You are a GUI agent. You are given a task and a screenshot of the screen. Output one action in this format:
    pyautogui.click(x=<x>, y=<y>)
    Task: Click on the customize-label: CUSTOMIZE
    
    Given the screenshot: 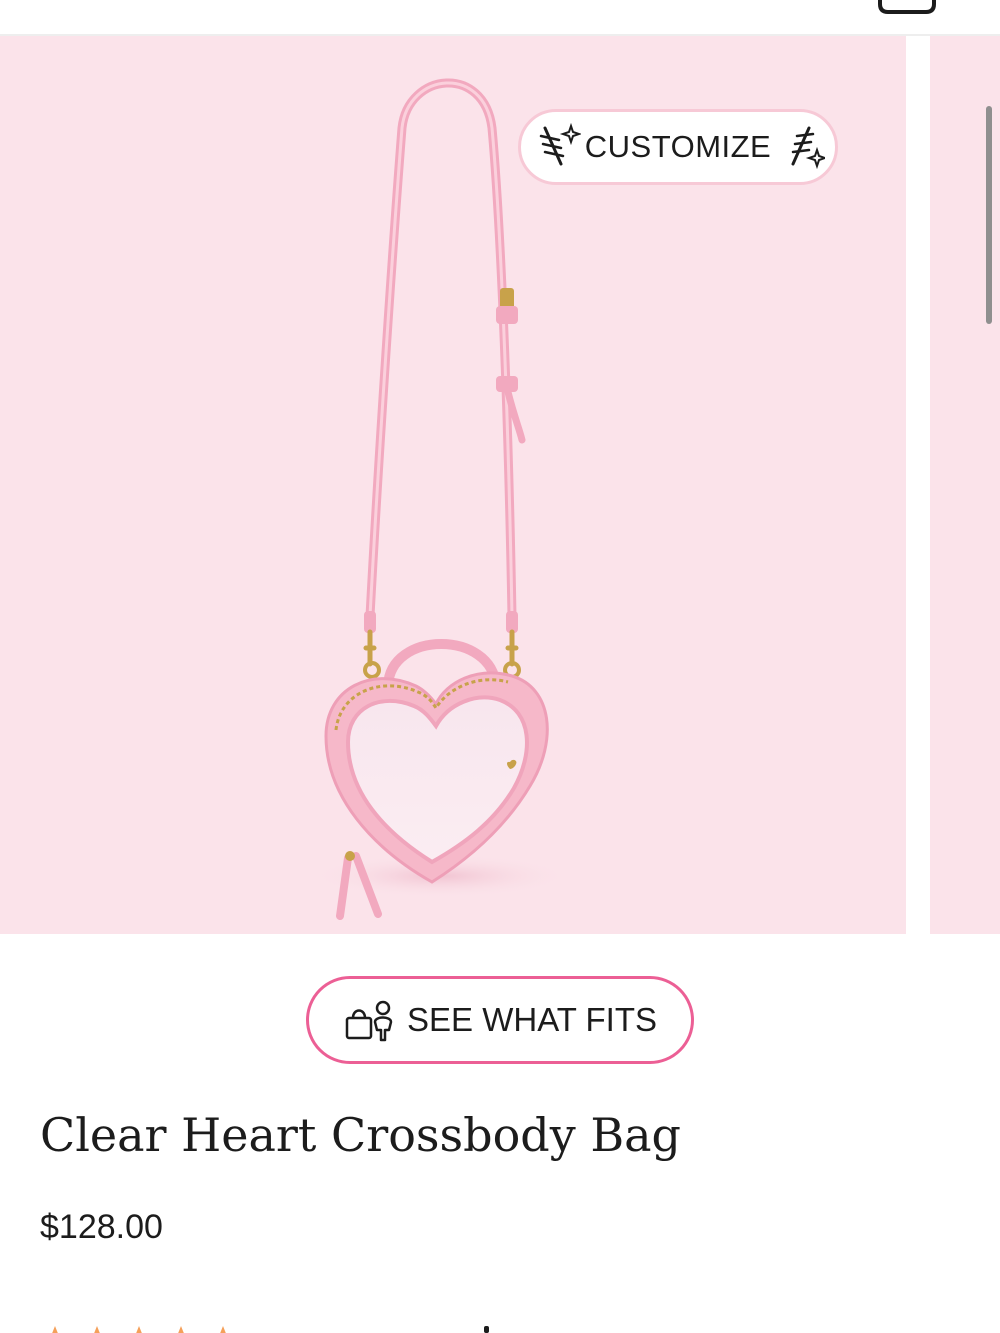 What is the action you would take?
    pyautogui.click(x=678, y=146)
    